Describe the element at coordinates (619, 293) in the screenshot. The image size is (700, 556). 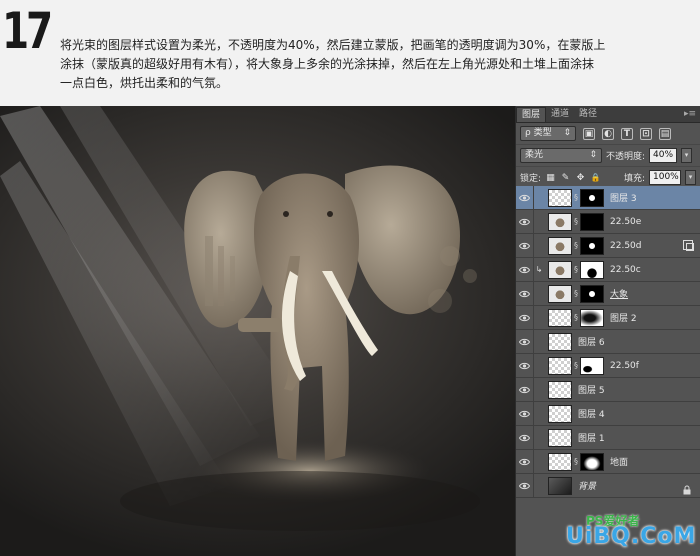
I see `layer-name: 大象` at that location.